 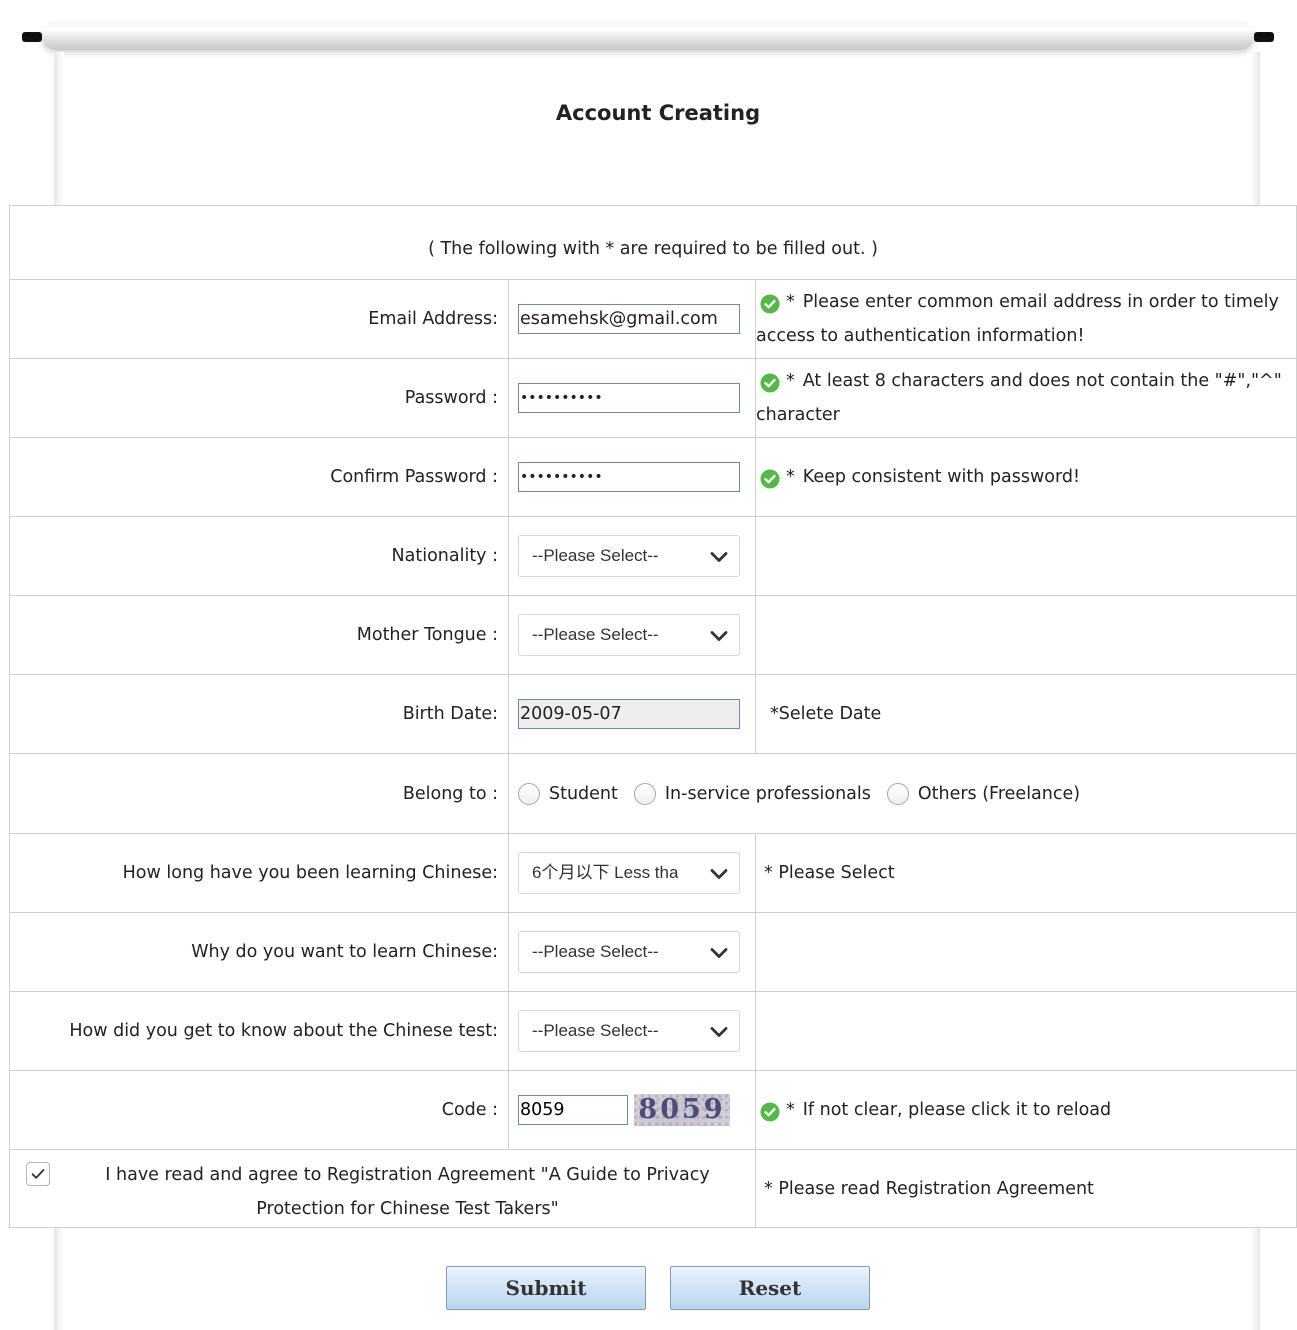 What do you see at coordinates (632, 1110) in the screenshot?
I see `code-input-cell: 8059` at bounding box center [632, 1110].